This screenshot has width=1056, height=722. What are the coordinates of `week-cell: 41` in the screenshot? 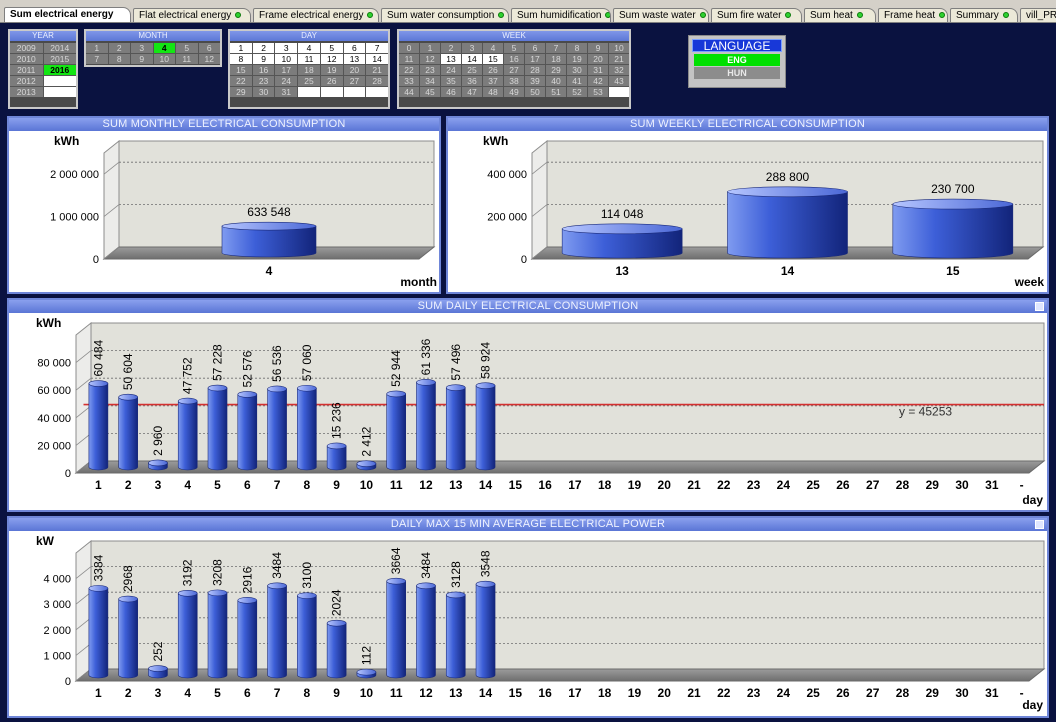 It's located at (577, 81).